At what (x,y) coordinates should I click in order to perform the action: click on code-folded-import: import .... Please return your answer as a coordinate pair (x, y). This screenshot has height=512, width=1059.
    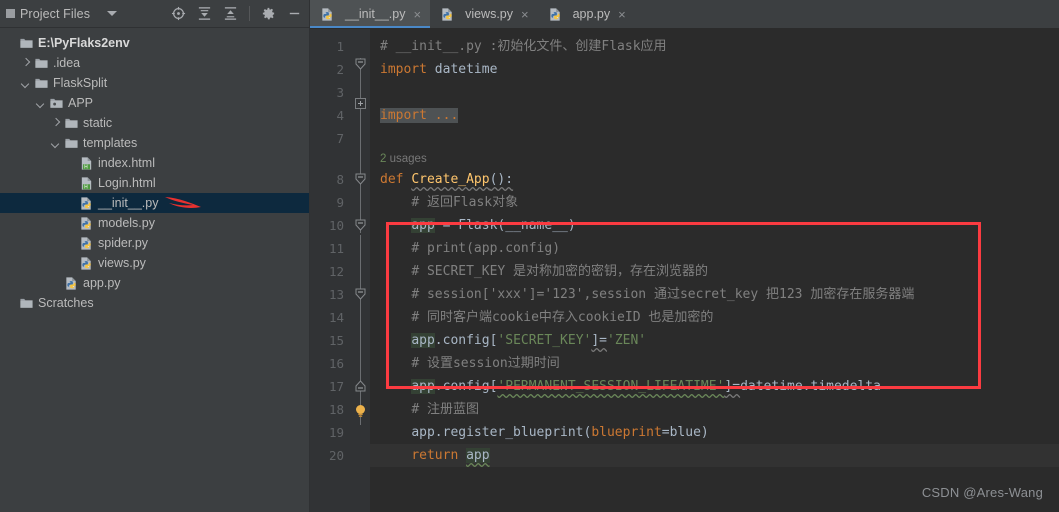
    Looking at the image, I should click on (419, 115).